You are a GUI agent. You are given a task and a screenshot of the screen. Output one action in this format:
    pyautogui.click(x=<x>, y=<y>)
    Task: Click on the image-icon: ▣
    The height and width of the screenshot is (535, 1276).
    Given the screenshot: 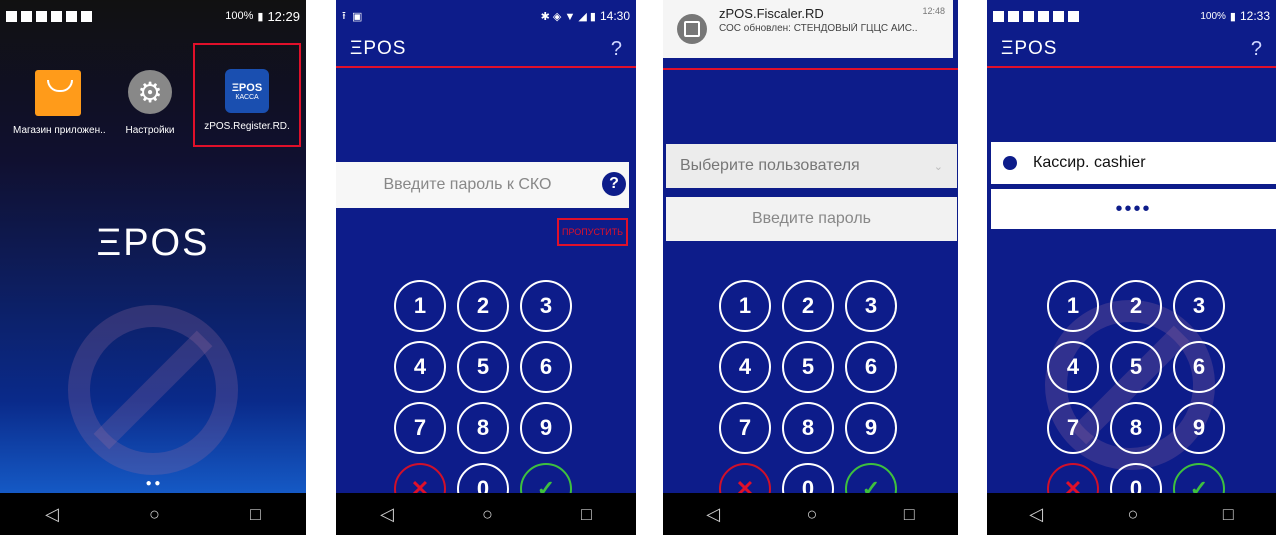 What is the action you would take?
    pyautogui.click(x=357, y=16)
    